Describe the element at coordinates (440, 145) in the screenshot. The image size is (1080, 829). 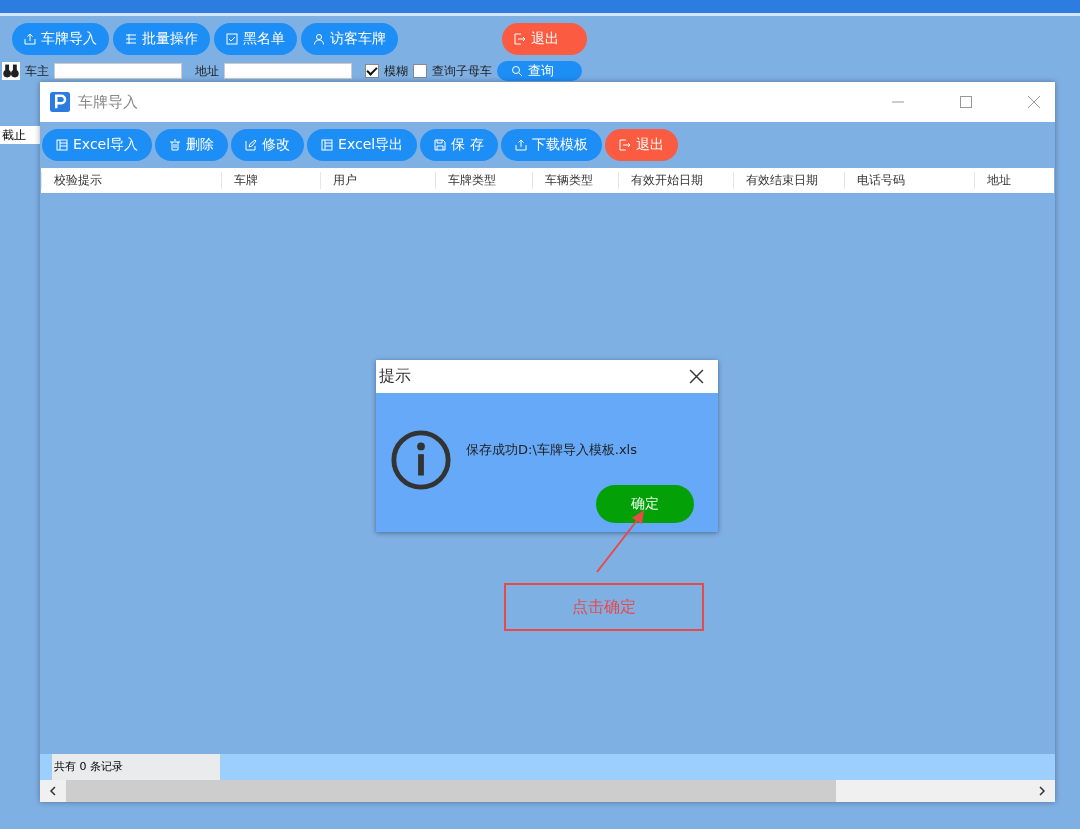
I see `save-icon` at that location.